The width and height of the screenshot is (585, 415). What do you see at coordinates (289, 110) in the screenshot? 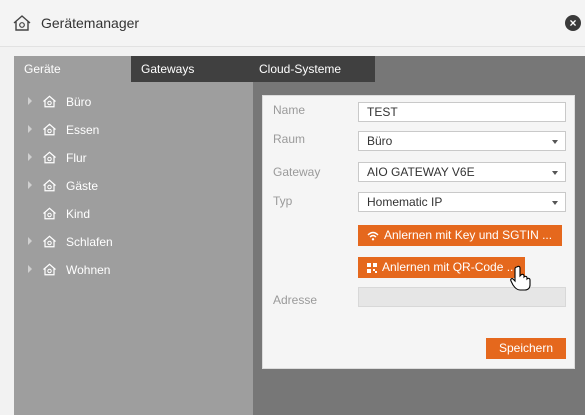
I see `name-label: Name` at bounding box center [289, 110].